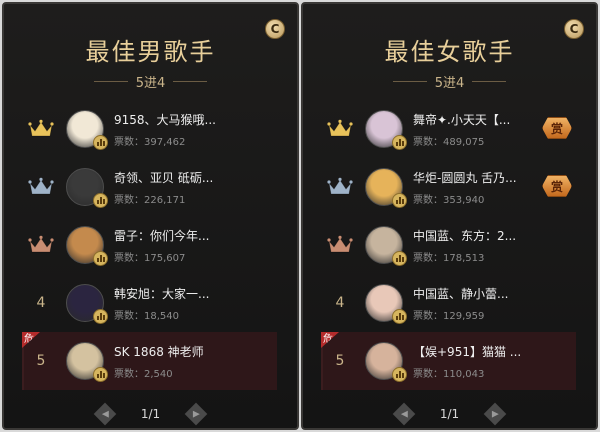 This screenshot has width=600, height=432. What do you see at coordinates (195, 303) in the screenshot?
I see `singer-info: 韩安旭：大家一... 票数：18,540` at bounding box center [195, 303].